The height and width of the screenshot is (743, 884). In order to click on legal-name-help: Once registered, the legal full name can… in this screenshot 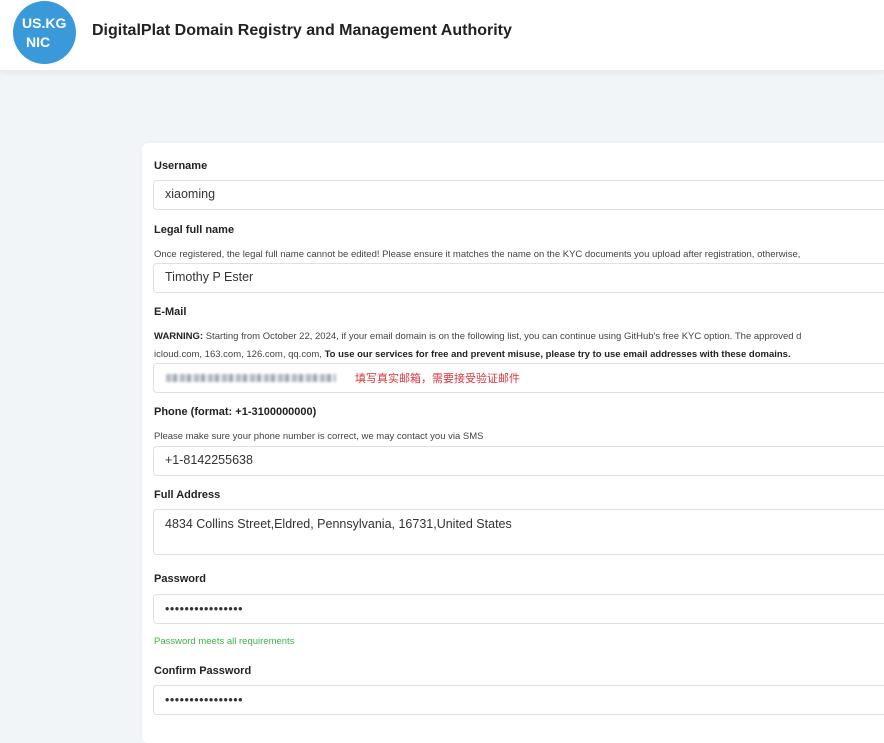, I will do `click(477, 254)`.